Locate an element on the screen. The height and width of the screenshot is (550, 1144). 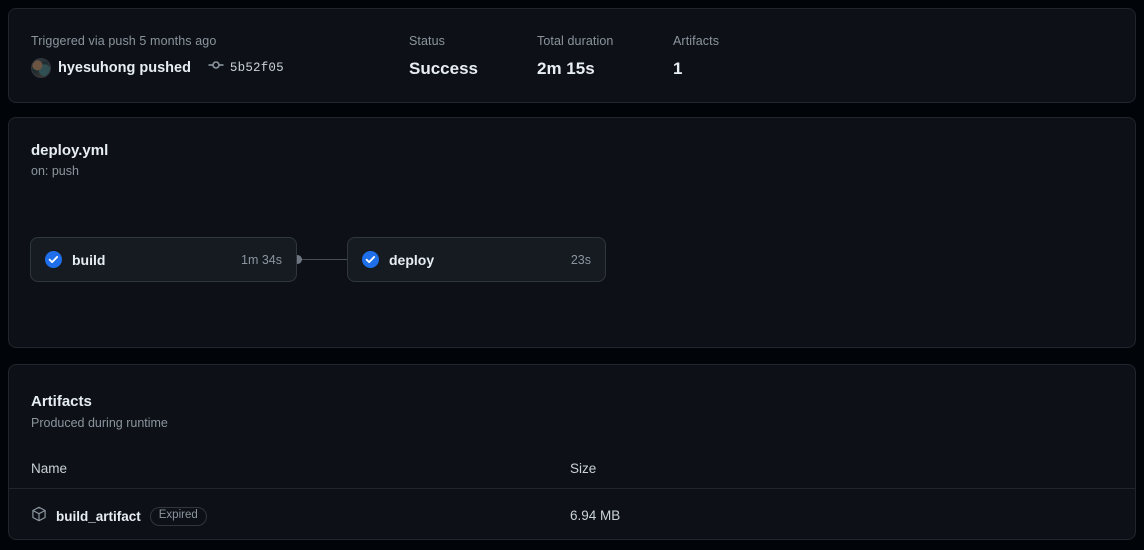
job-node-build: build 1m 34s is located at coordinates (163, 259).